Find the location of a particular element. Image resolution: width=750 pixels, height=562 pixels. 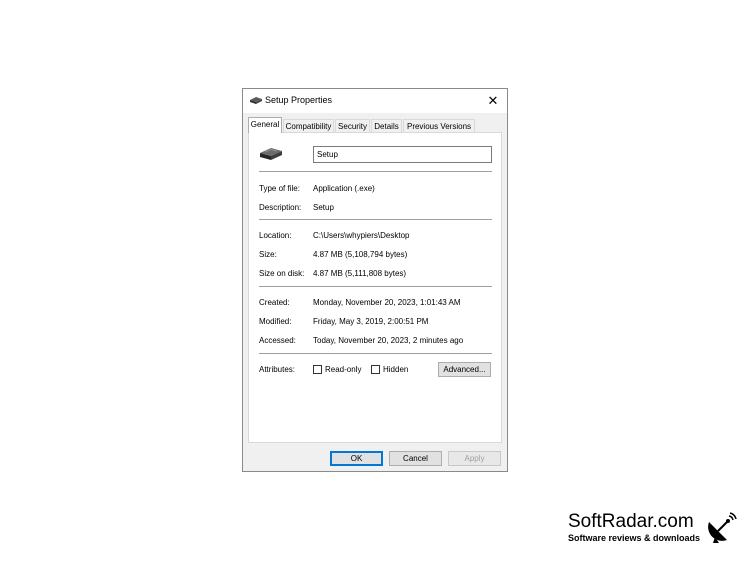

tab-security: Security is located at coordinates (352, 125).